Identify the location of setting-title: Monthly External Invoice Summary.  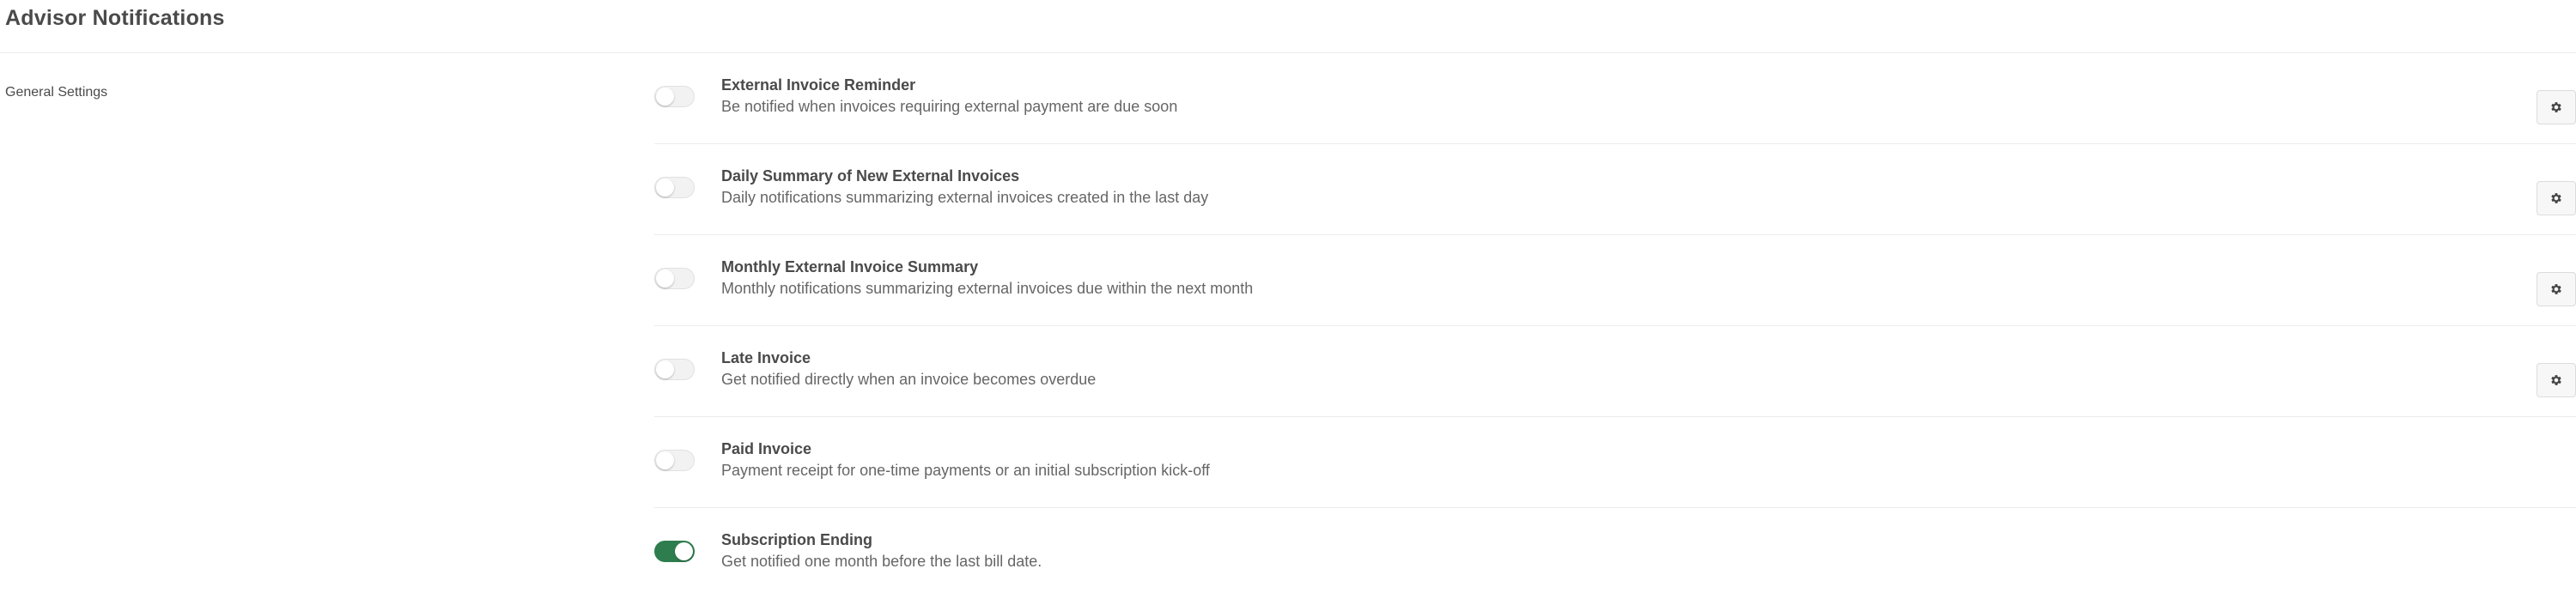
(850, 266).